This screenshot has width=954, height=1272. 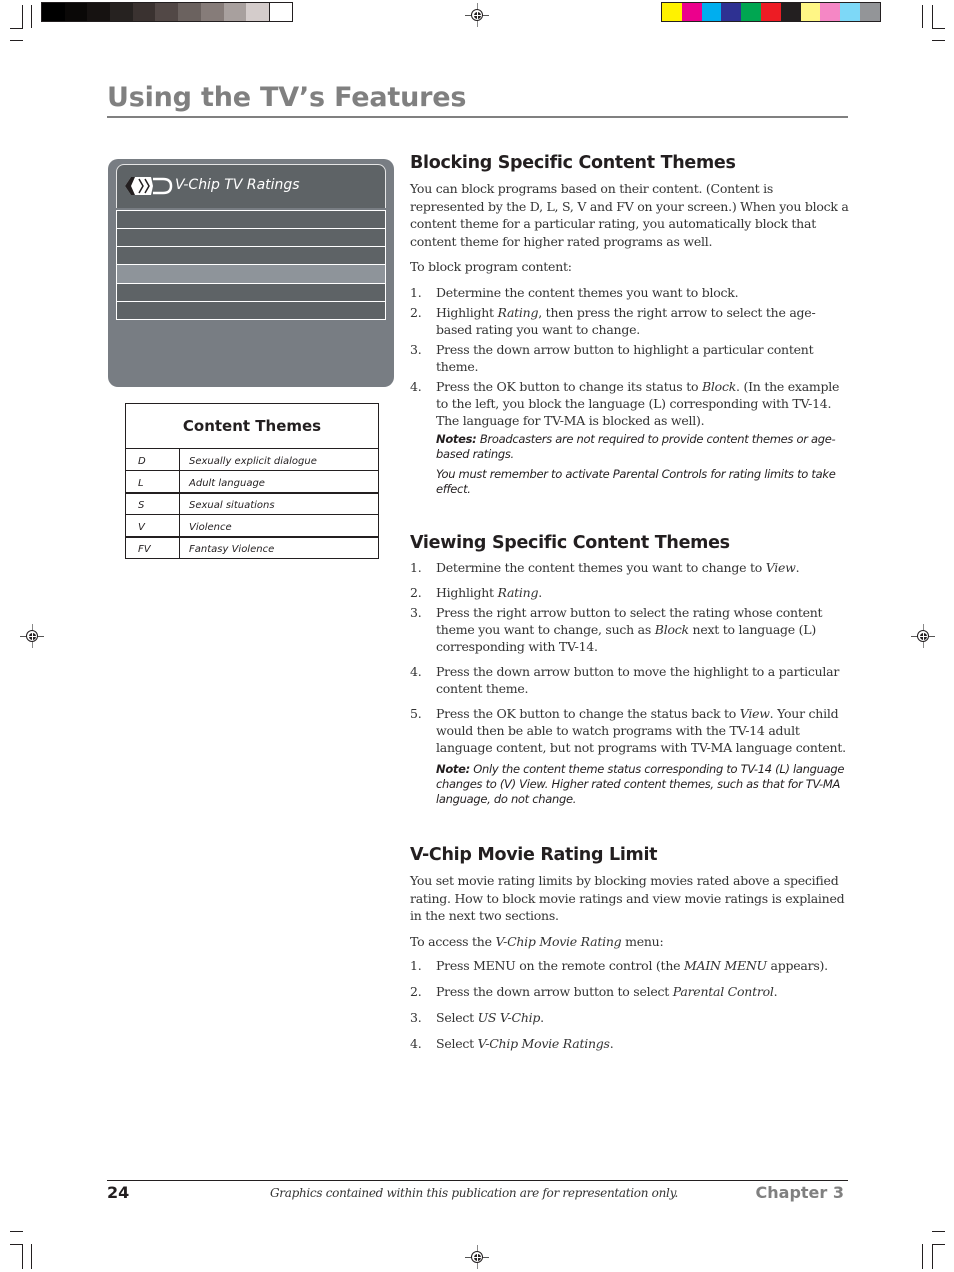 I want to click on grayscale-calibration-bar, so click(x=167, y=12).